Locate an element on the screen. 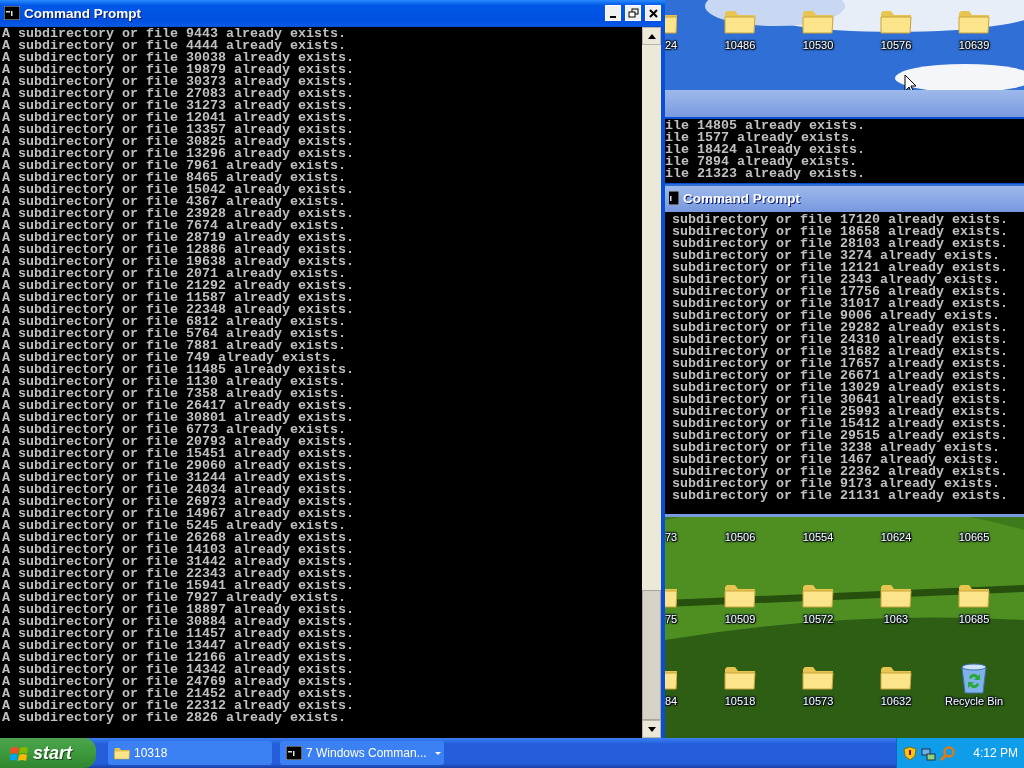 This screenshot has height=768, width=1024. console-line: A subdirectory or file 8465 already exists. is located at coordinates (174, 178).